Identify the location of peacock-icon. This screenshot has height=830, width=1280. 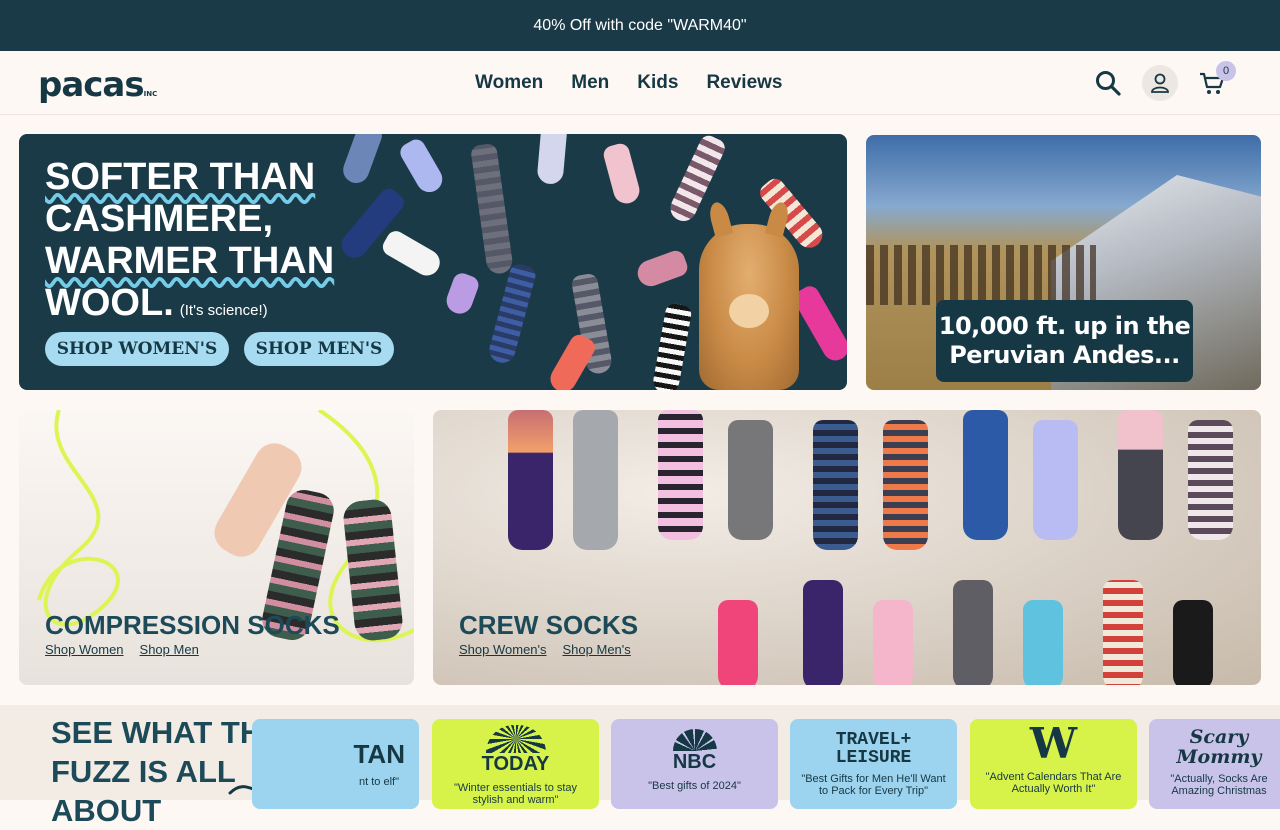
(694, 740).